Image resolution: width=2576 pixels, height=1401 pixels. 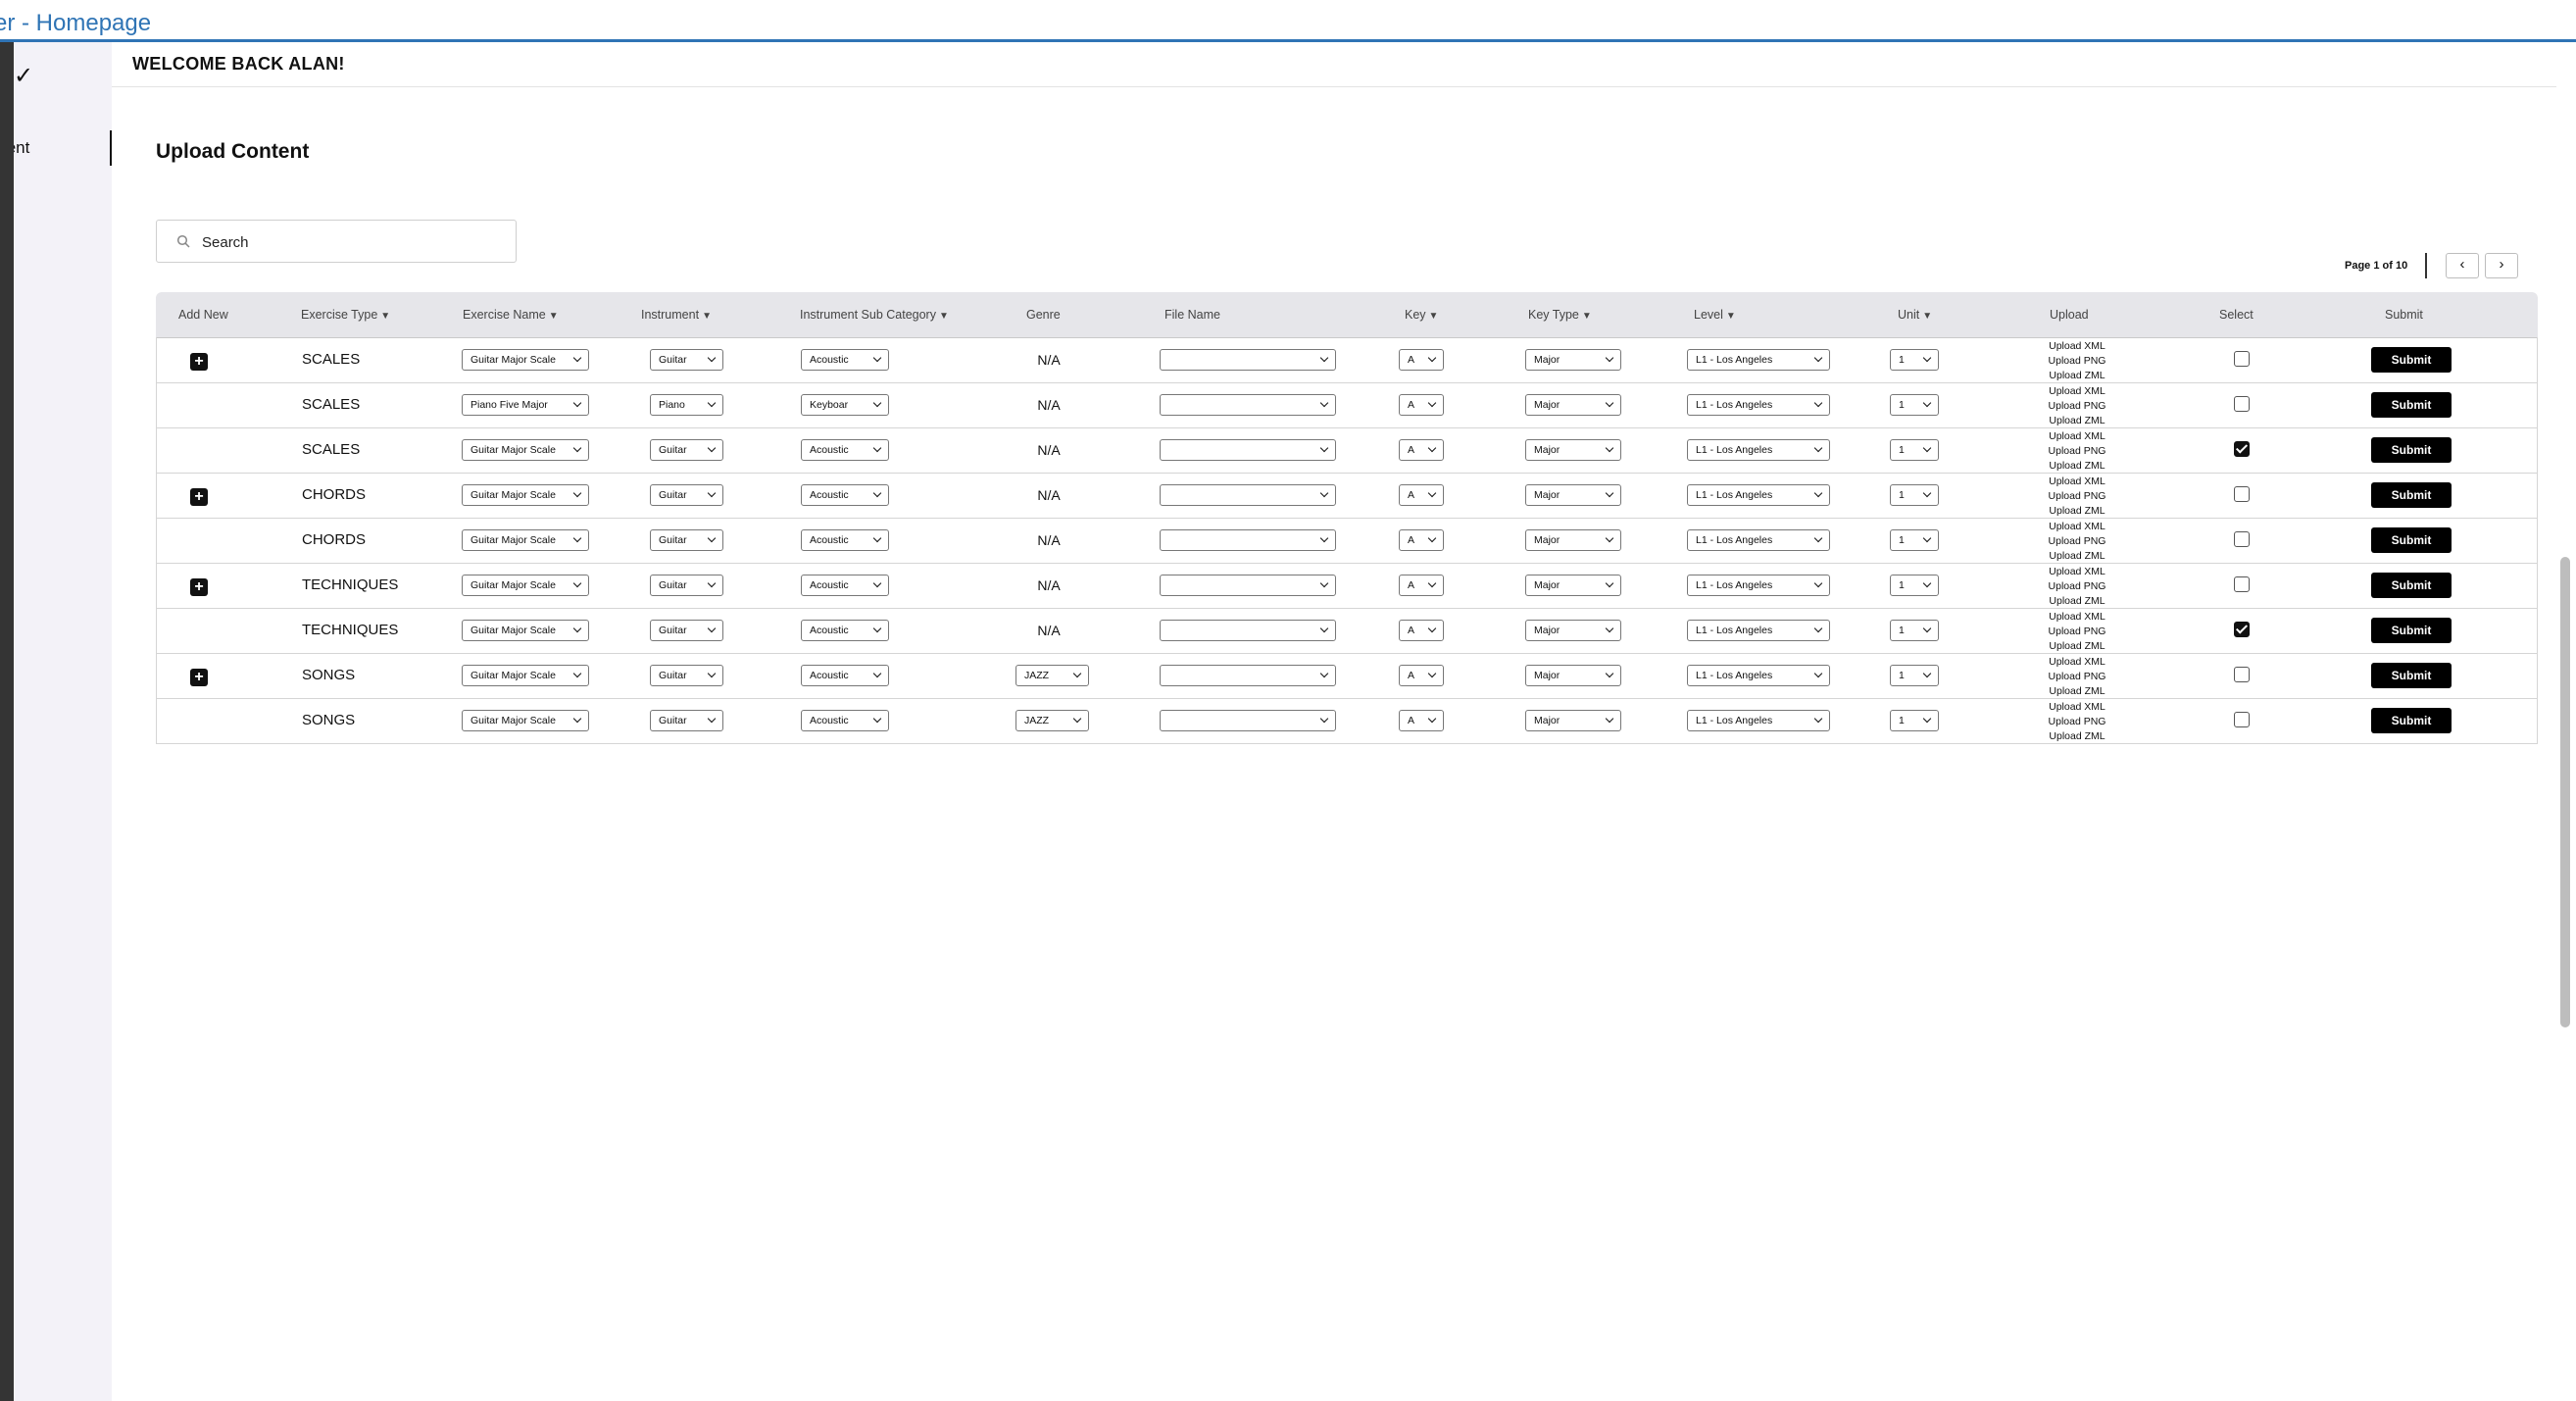 I want to click on sidebar-item-upload-content: tent, so click(x=63, y=148).